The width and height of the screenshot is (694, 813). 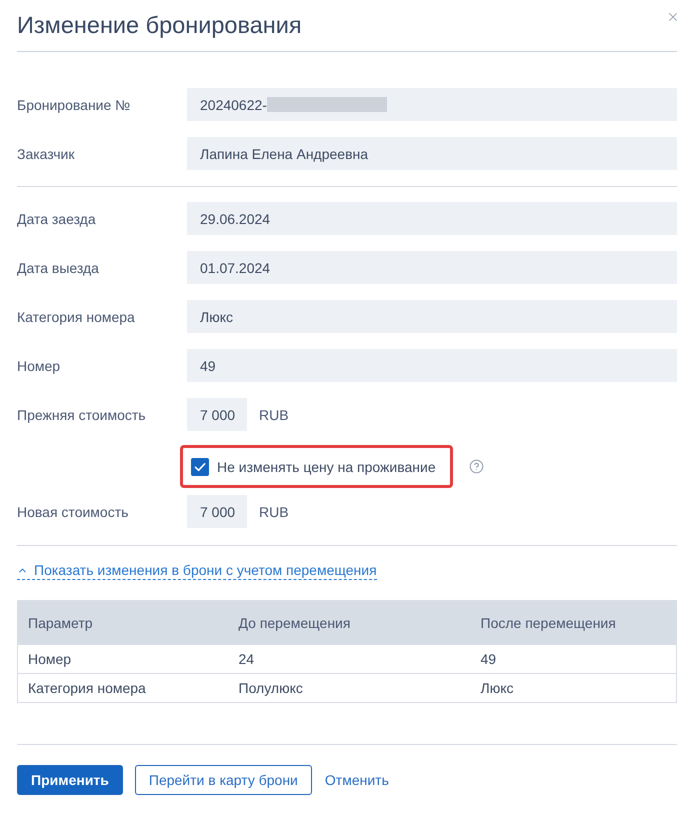 What do you see at coordinates (200, 467) in the screenshot?
I see `checkbox` at bounding box center [200, 467].